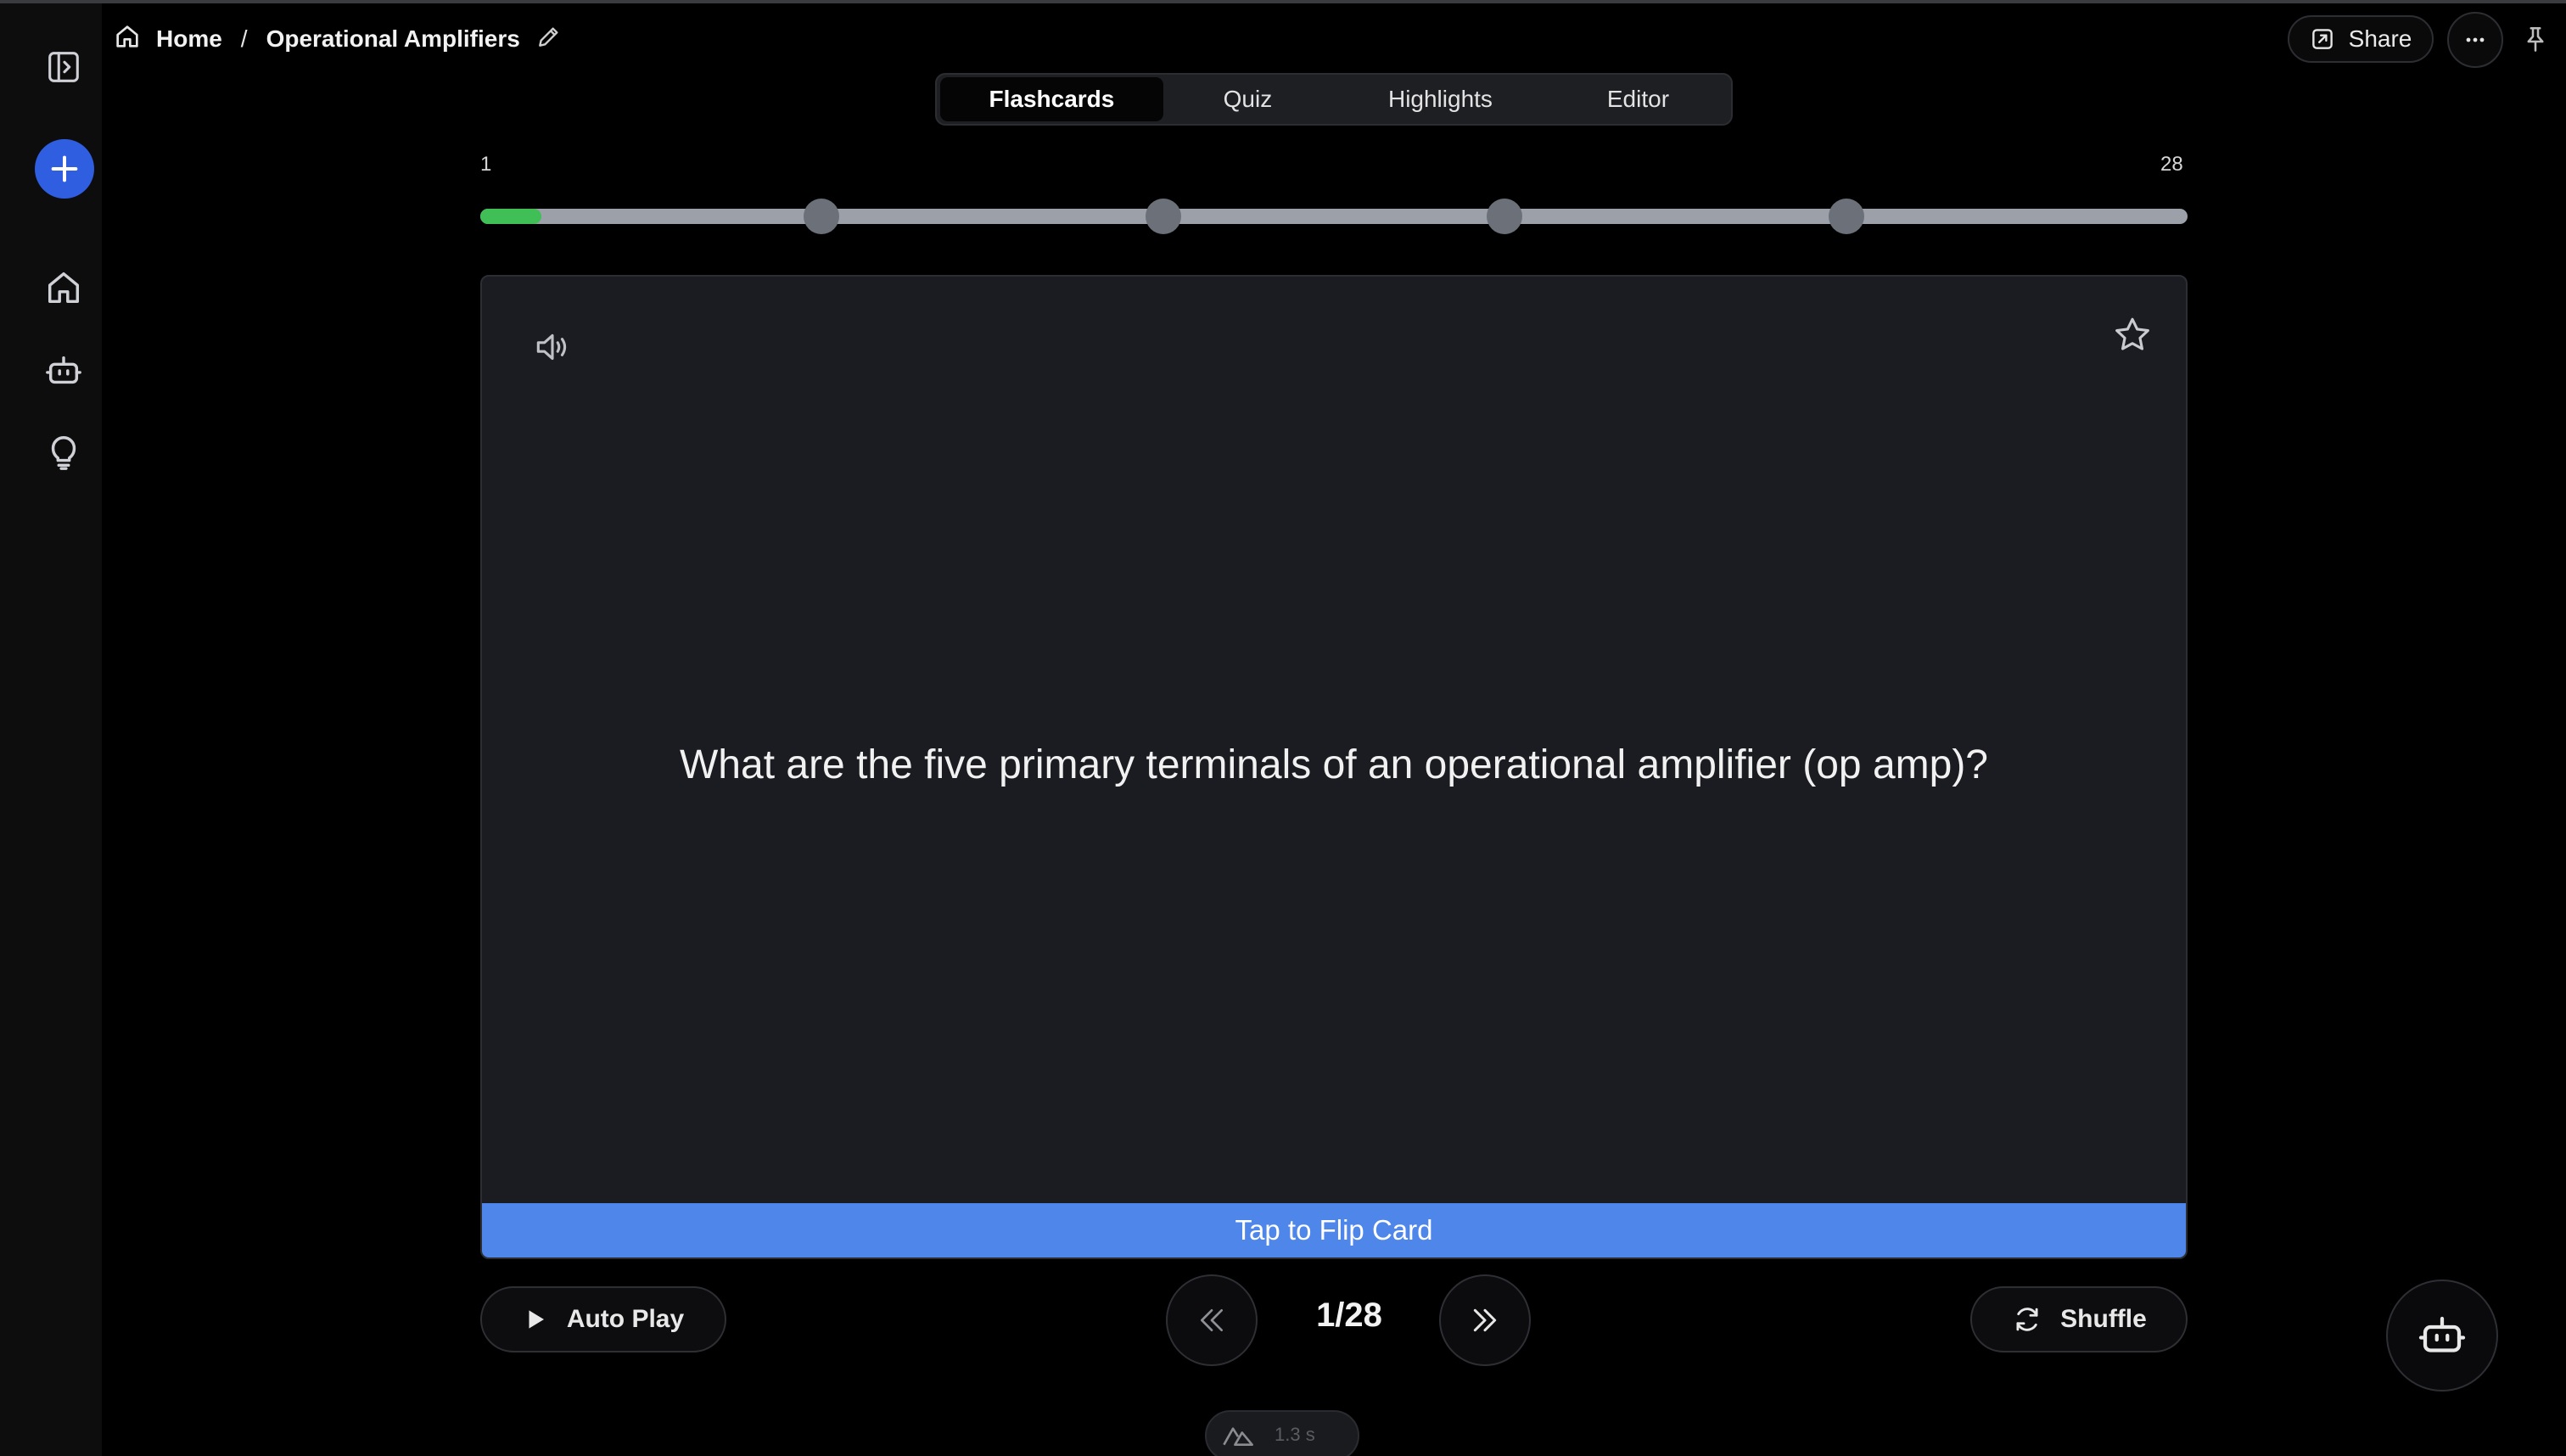 The height and width of the screenshot is (1456, 2566). I want to click on auto-play-button: Auto Play, so click(603, 1319).